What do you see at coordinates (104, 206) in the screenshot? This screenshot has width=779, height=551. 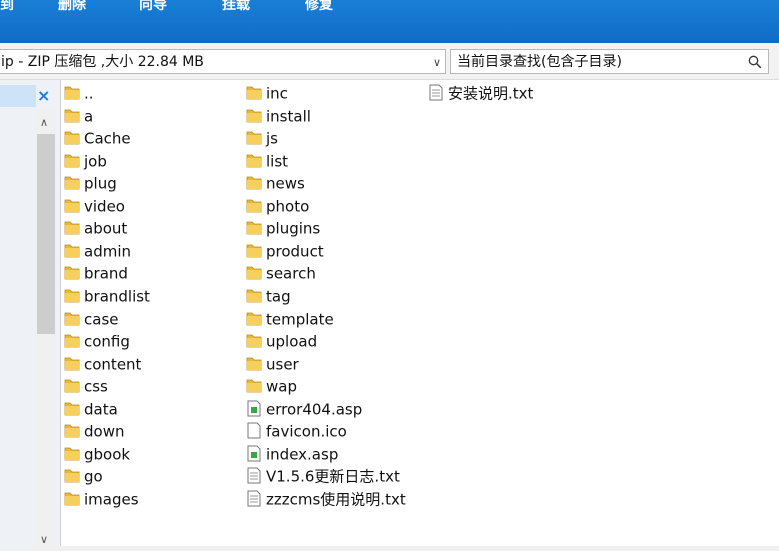 I see `file-name: video` at bounding box center [104, 206].